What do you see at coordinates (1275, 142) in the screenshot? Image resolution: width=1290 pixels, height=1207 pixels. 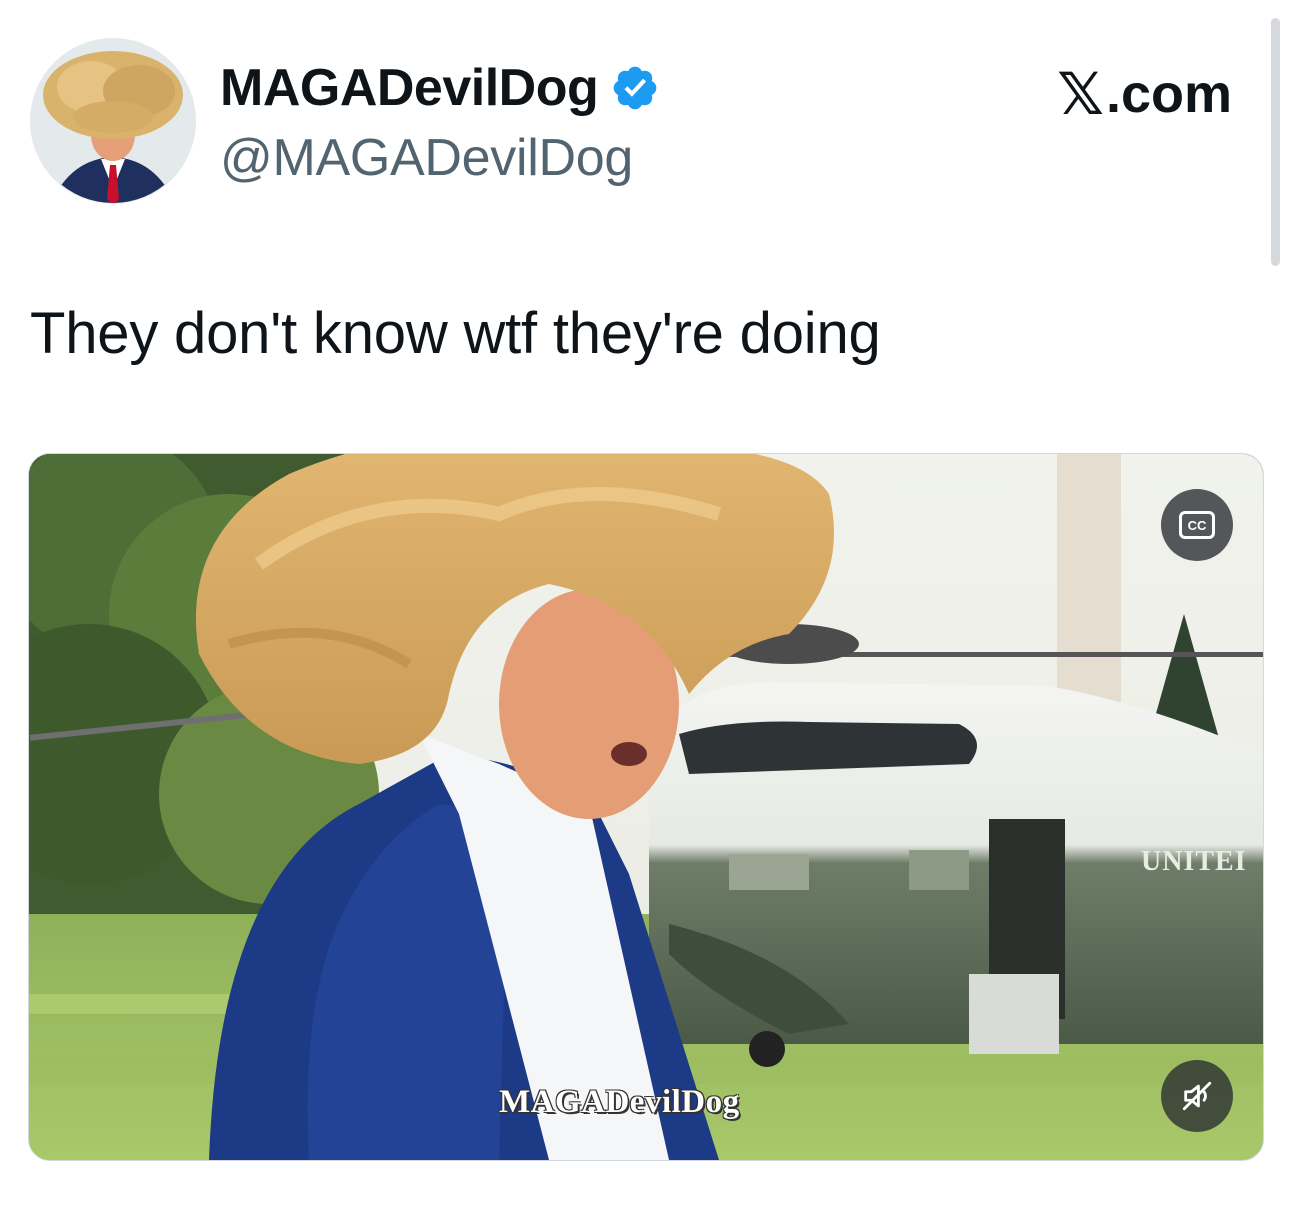 I see `scrollbar` at bounding box center [1275, 142].